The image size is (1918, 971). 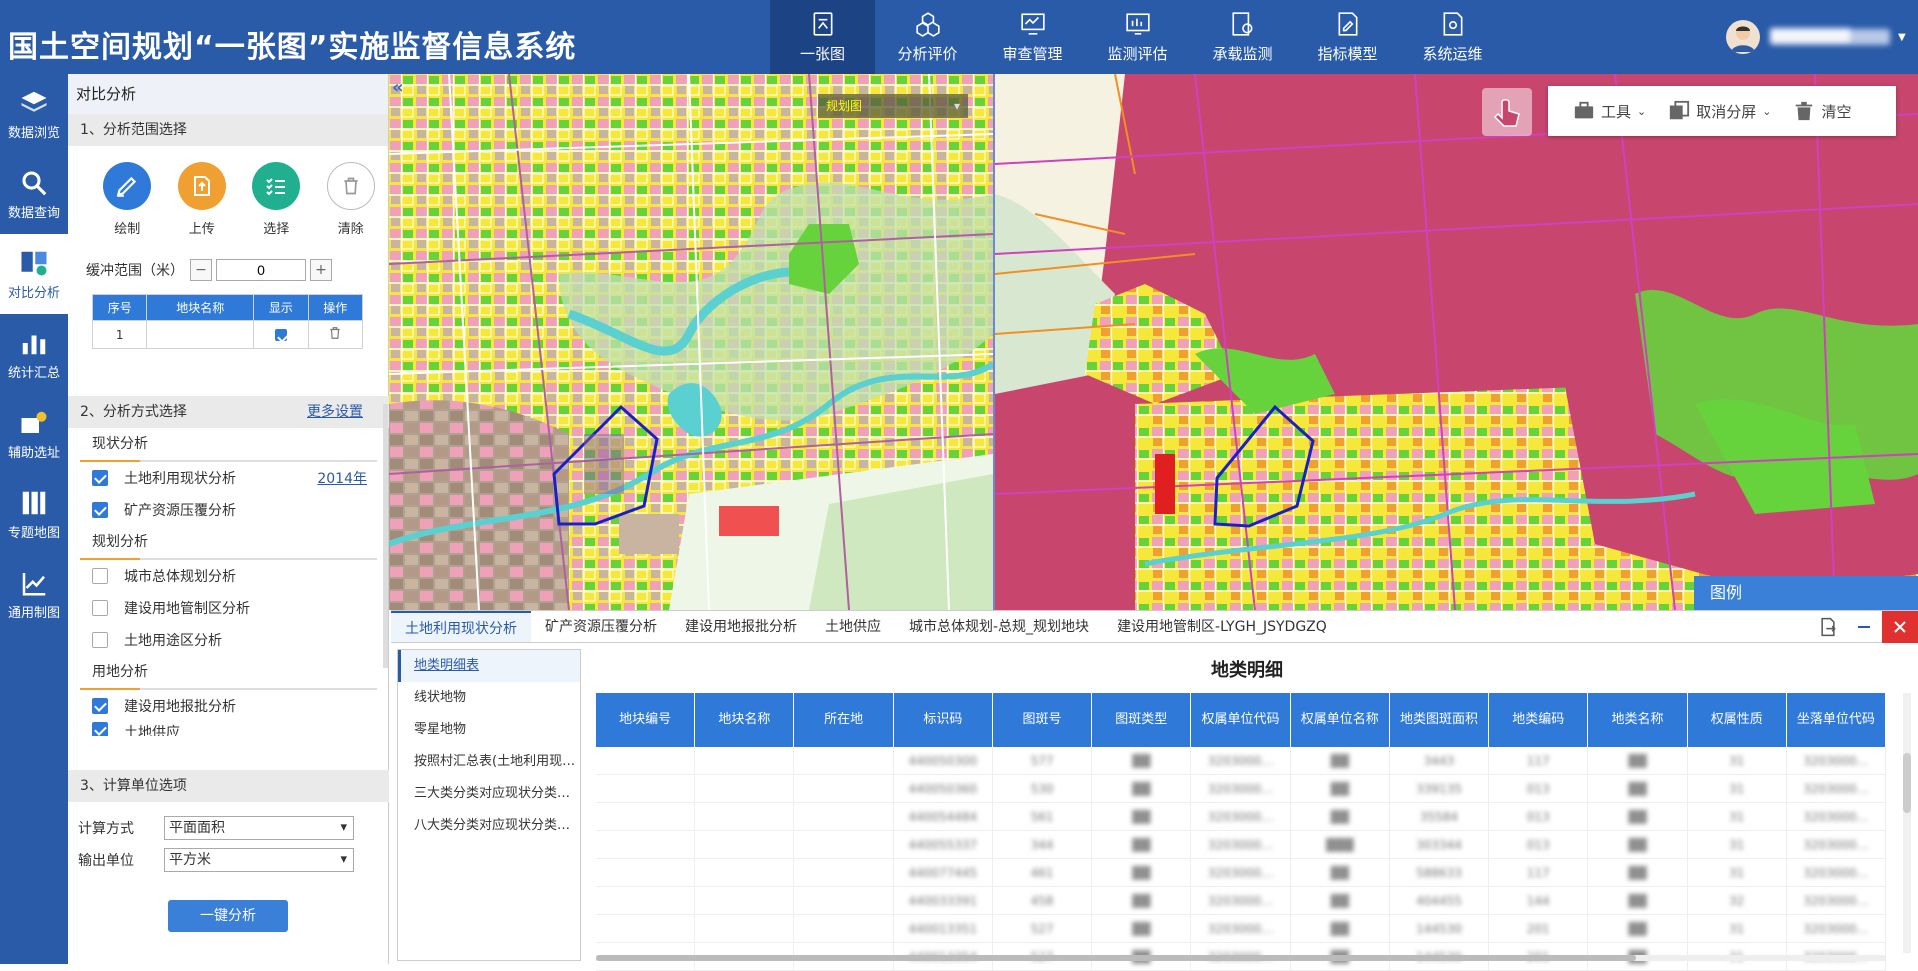 What do you see at coordinates (228, 510) in the screenshot?
I see `option-mineral: 矿产资源压覆分析` at bounding box center [228, 510].